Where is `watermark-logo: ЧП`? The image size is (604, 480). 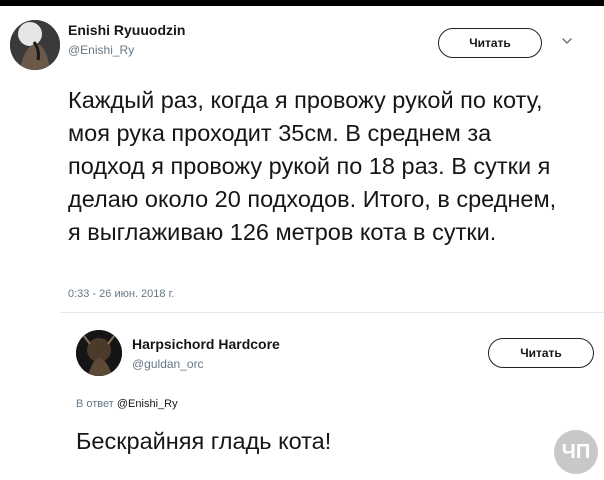
watermark-logo: ЧП is located at coordinates (576, 452).